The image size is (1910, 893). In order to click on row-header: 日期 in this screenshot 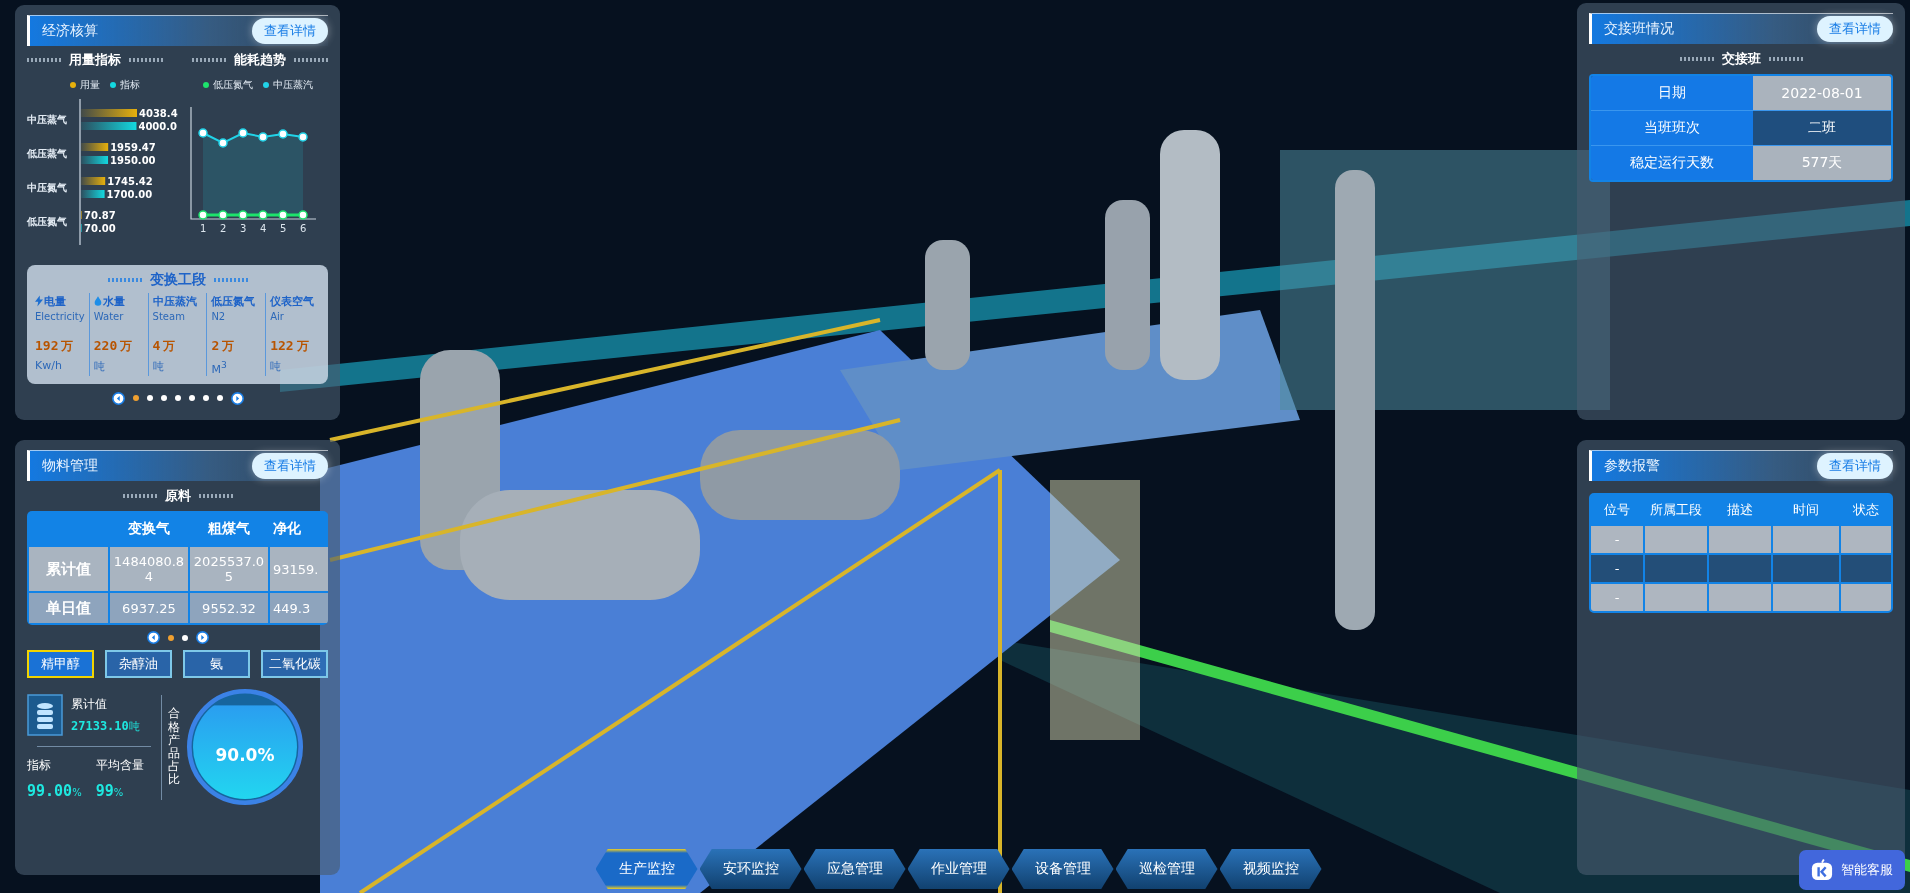, I will do `click(1672, 93)`.